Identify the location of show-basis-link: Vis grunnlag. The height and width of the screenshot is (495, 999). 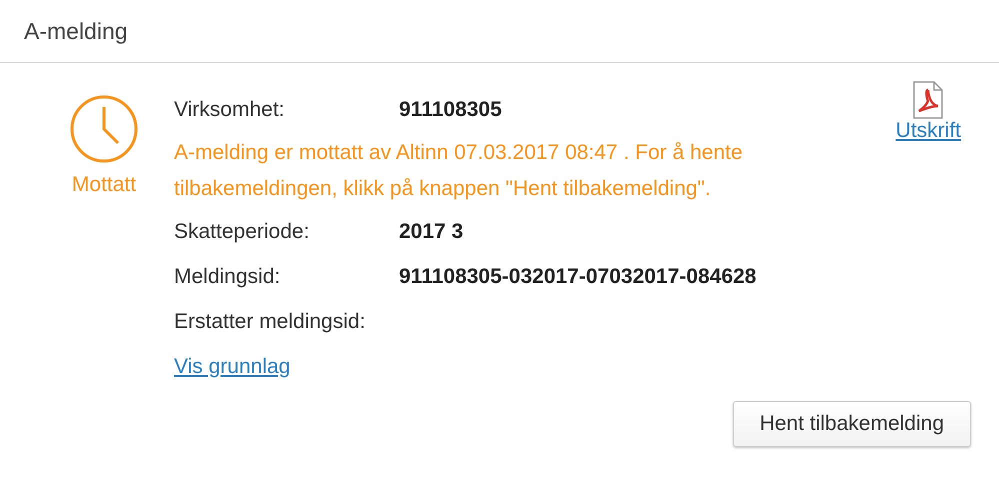
(232, 367).